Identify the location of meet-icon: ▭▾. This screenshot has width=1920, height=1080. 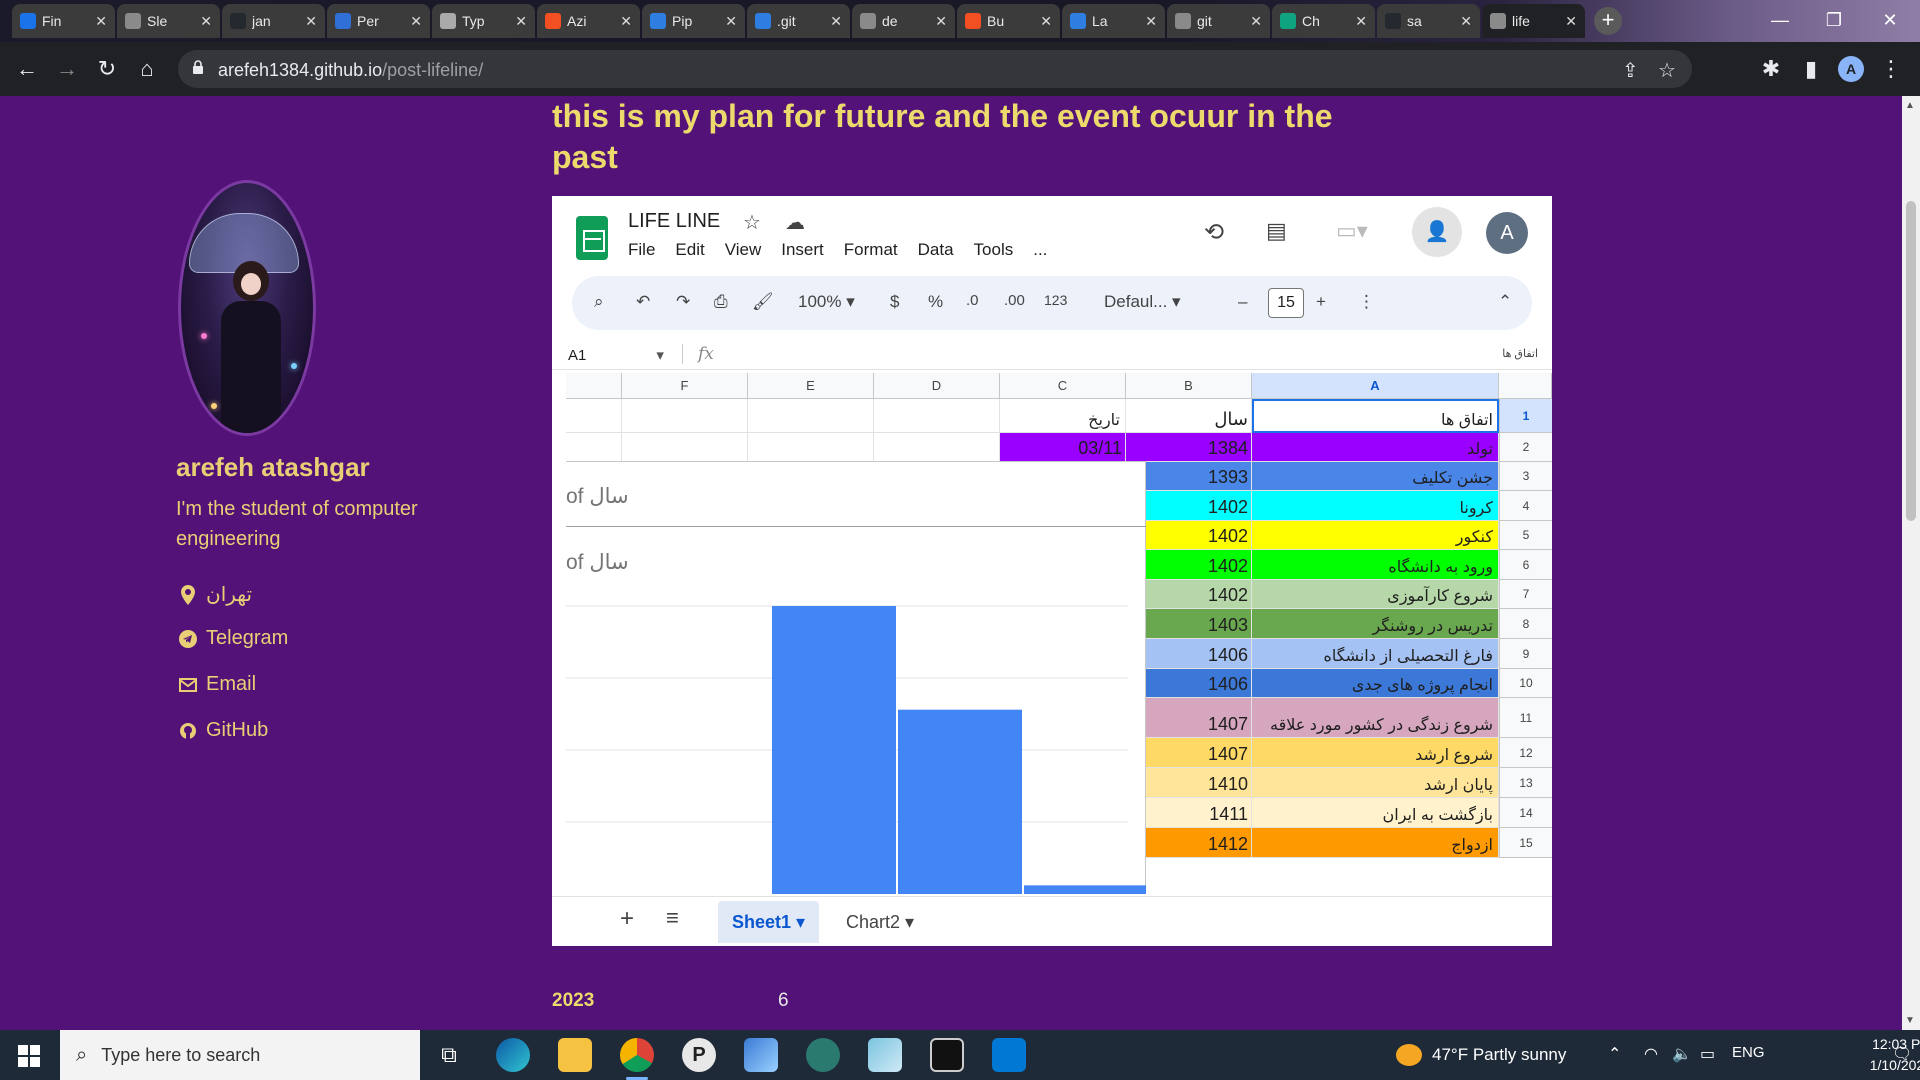
(1352, 231).